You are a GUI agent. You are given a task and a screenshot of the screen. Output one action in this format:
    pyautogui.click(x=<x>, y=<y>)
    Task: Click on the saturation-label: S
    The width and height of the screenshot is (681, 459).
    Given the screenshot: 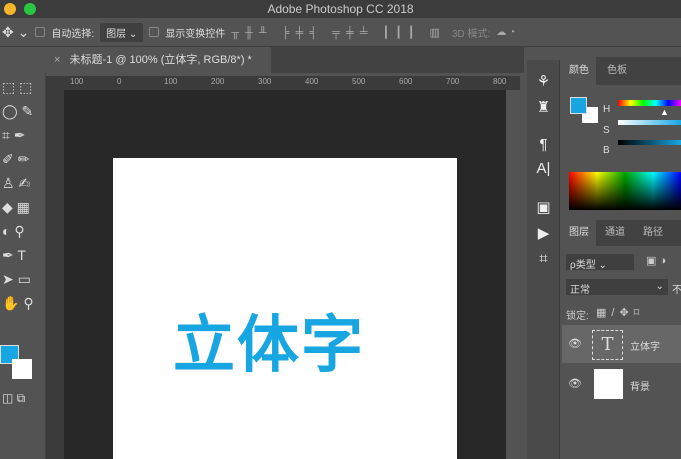 What is the action you would take?
    pyautogui.click(x=606, y=130)
    